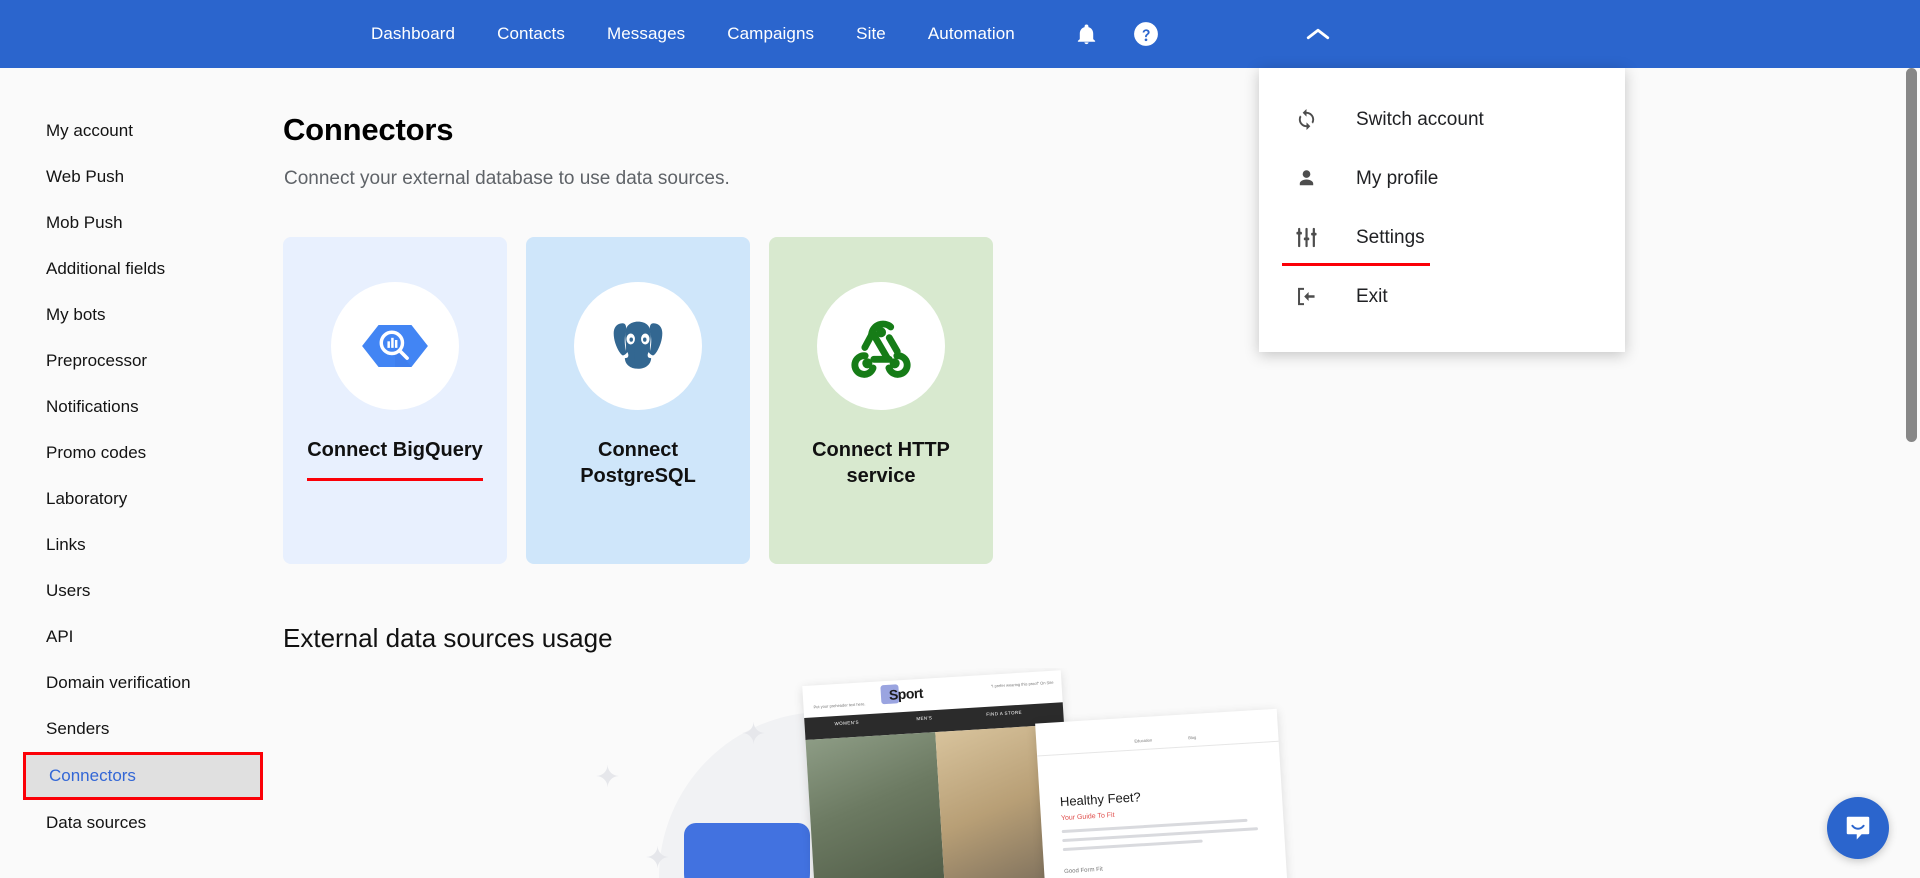 Image resolution: width=1920 pixels, height=878 pixels. I want to click on sidebar-item-label: Laboratory, so click(87, 498).